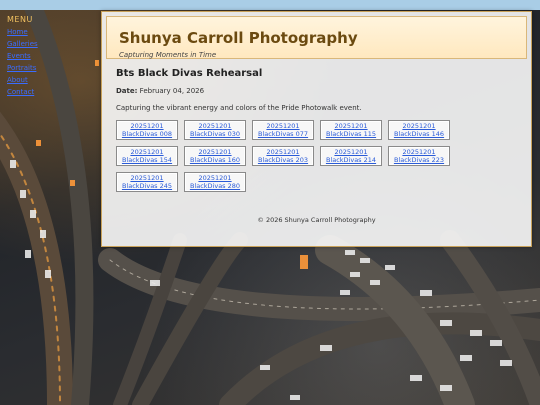  I want to click on gallery-thumb: 20251201 BlackDivas 280, so click(215, 182).